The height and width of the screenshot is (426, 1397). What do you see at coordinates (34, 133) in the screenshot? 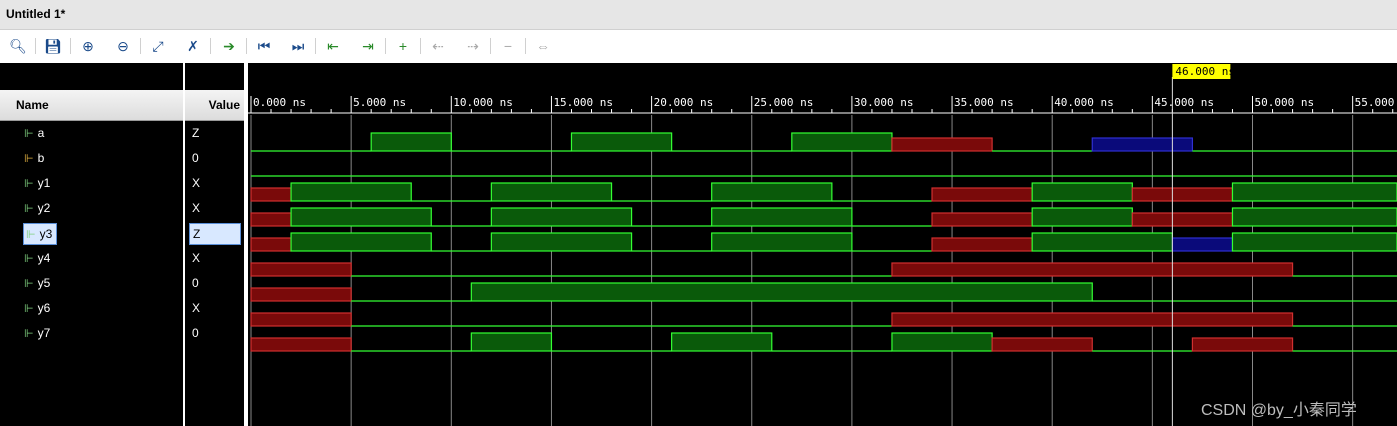
I see `signal-row-a: ⊩ a` at bounding box center [34, 133].